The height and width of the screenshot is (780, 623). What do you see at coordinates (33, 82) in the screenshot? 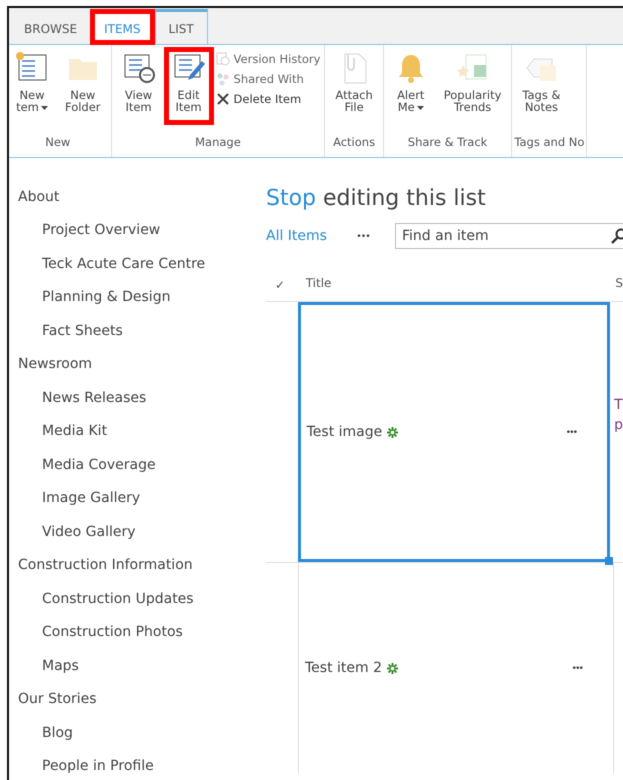
I see `ribbon-button: New tem` at bounding box center [33, 82].